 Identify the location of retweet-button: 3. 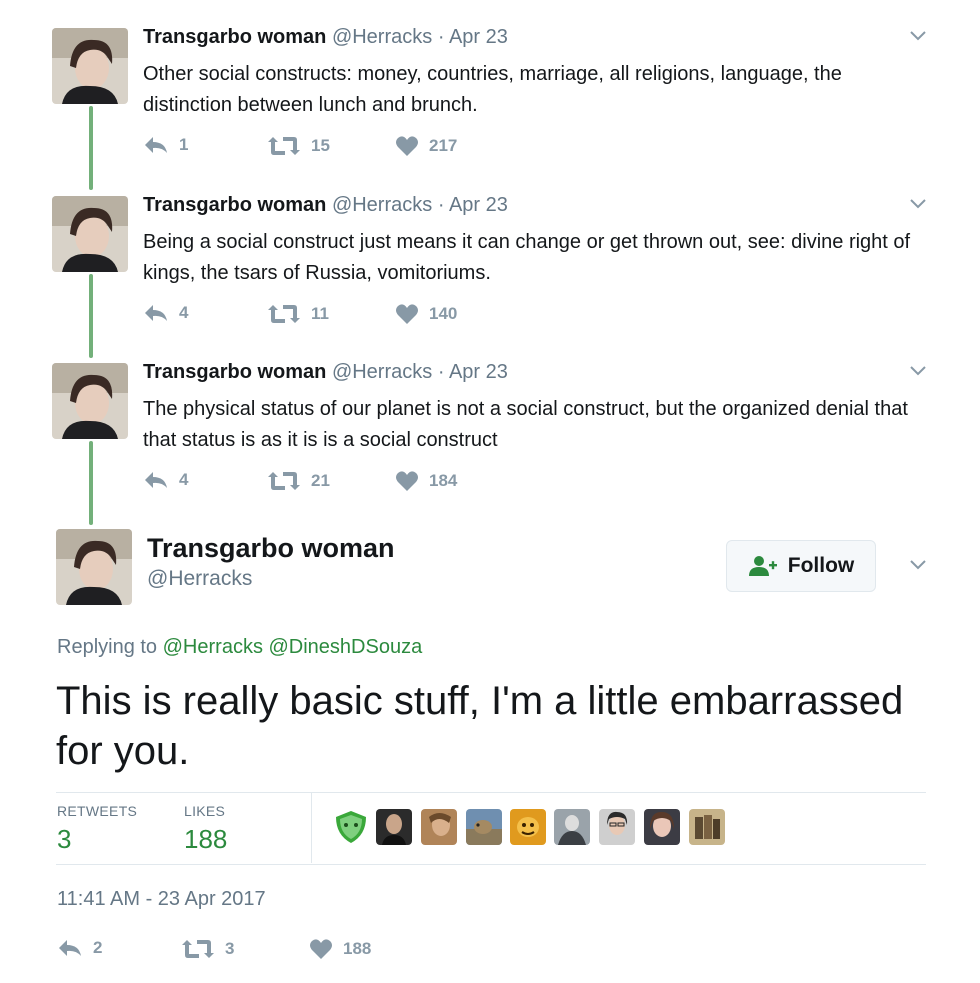
(207, 949).